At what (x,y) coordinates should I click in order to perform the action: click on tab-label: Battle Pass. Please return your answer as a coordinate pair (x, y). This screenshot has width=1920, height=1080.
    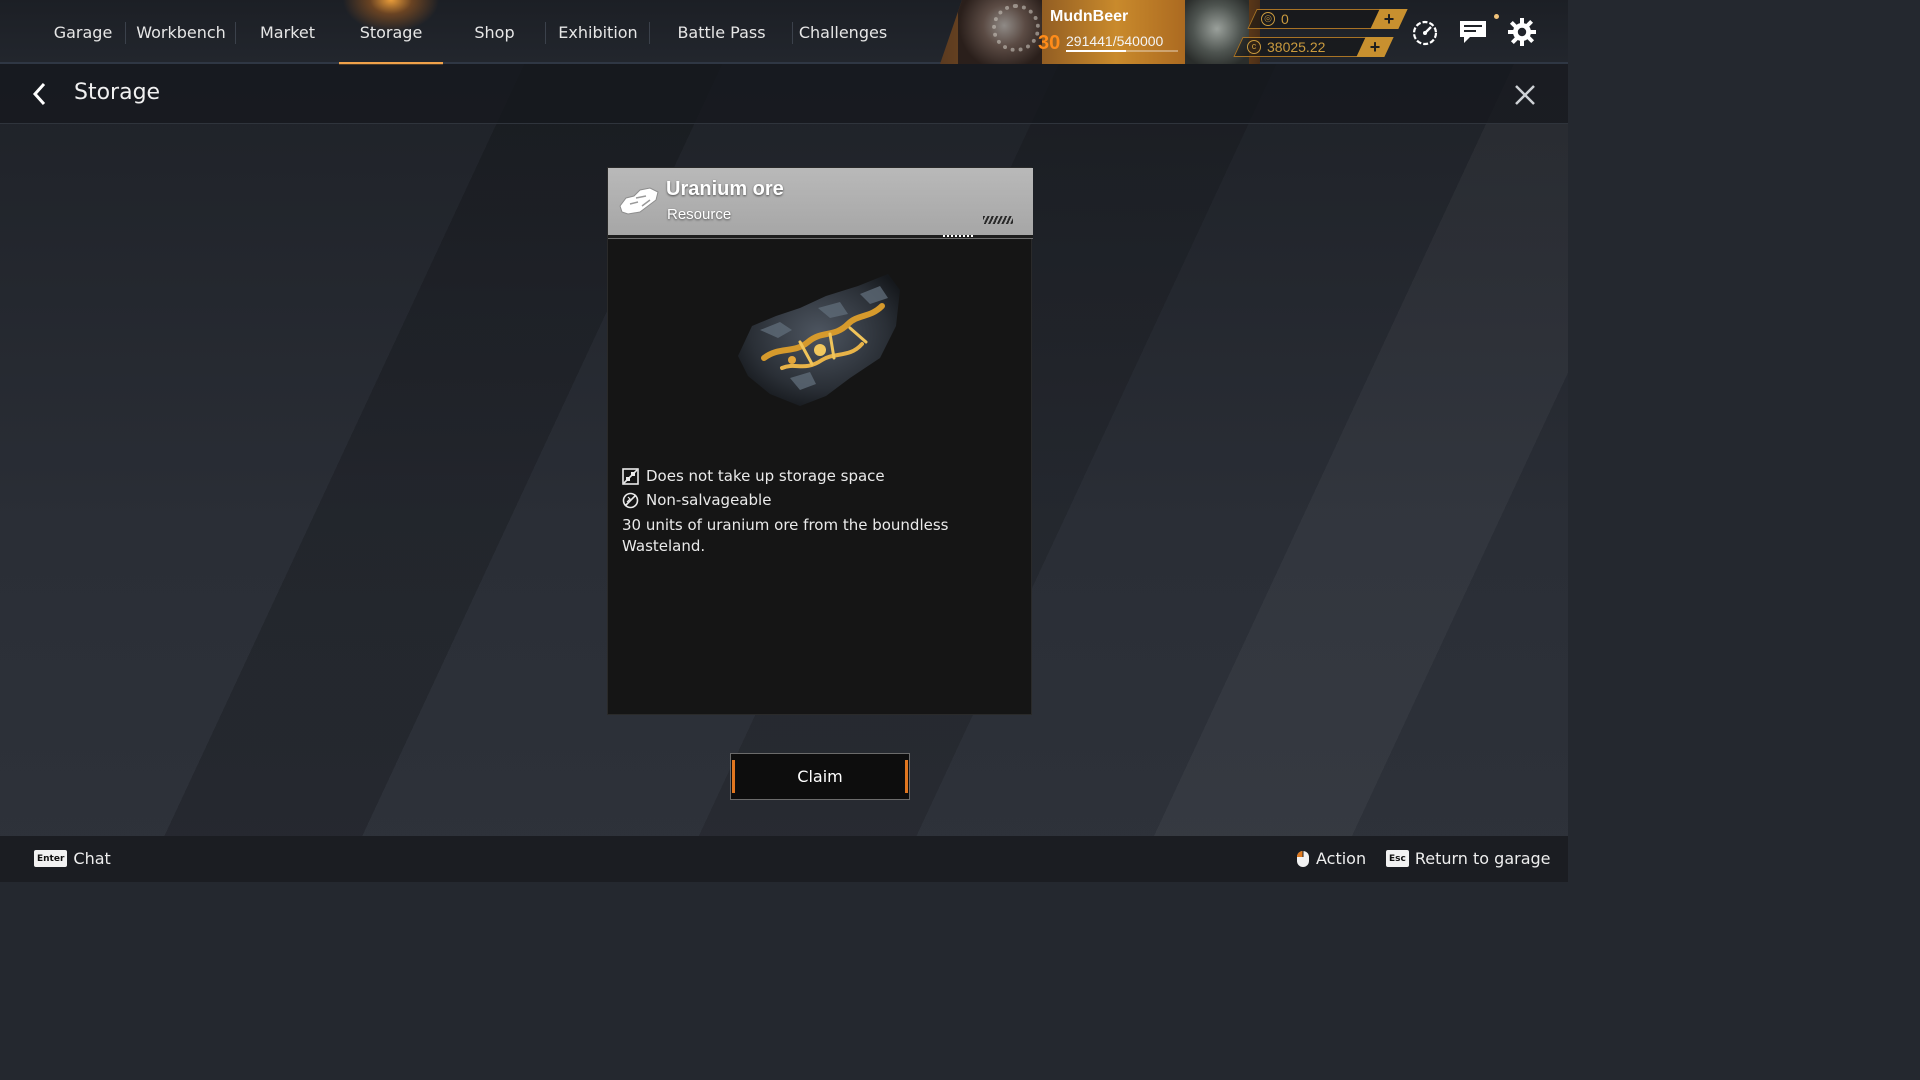
    Looking at the image, I should click on (721, 32).